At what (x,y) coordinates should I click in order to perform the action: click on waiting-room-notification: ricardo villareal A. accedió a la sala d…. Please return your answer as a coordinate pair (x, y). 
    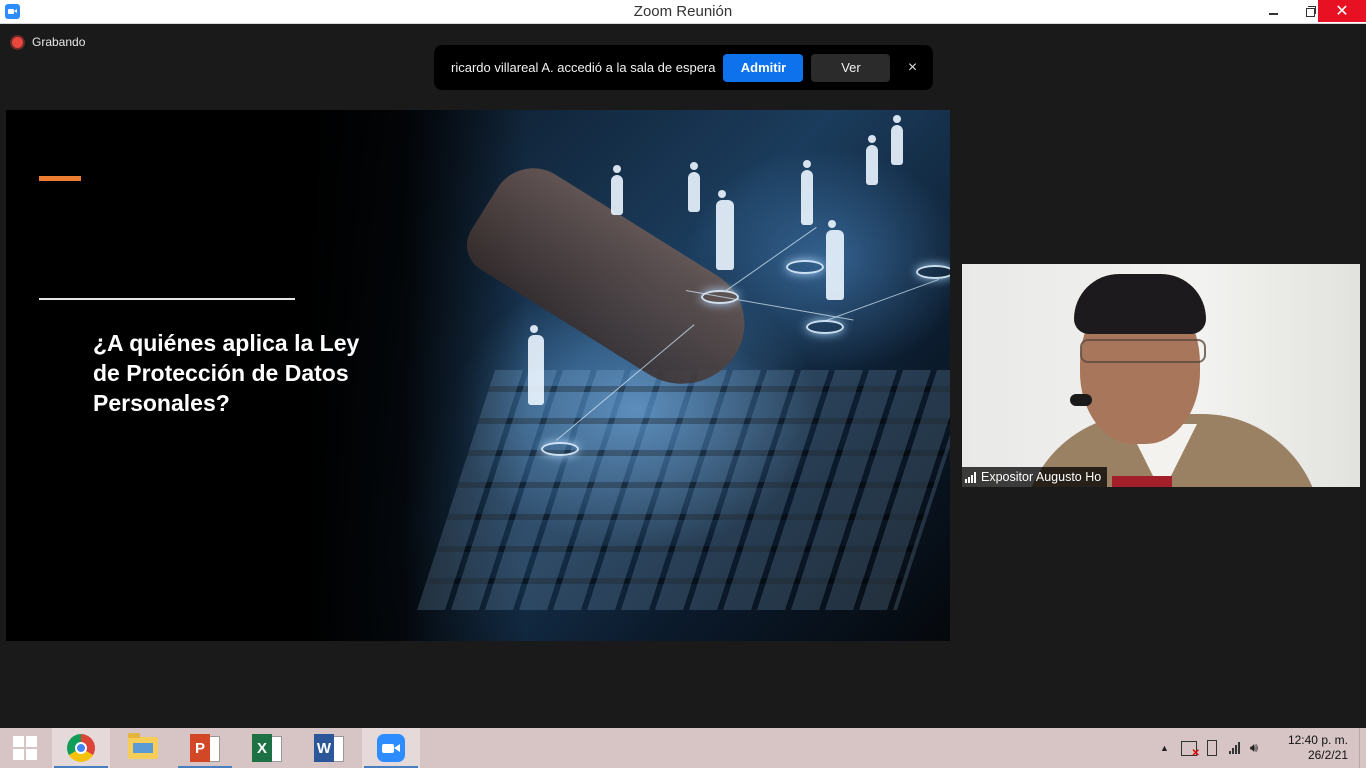
    Looking at the image, I should click on (683, 67).